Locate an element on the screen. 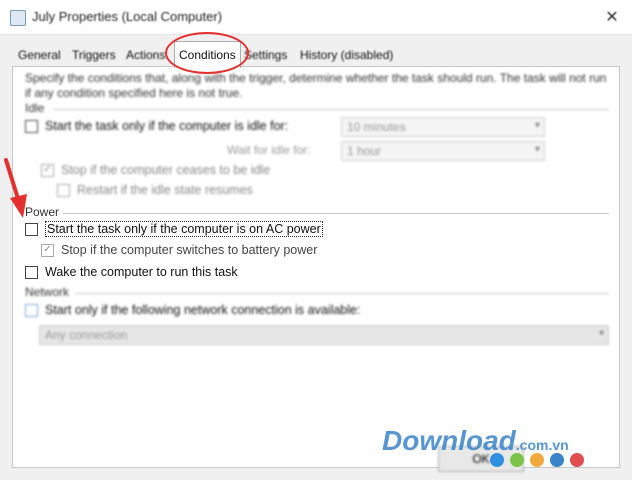  tab-actions: Actions is located at coordinates (145, 55).